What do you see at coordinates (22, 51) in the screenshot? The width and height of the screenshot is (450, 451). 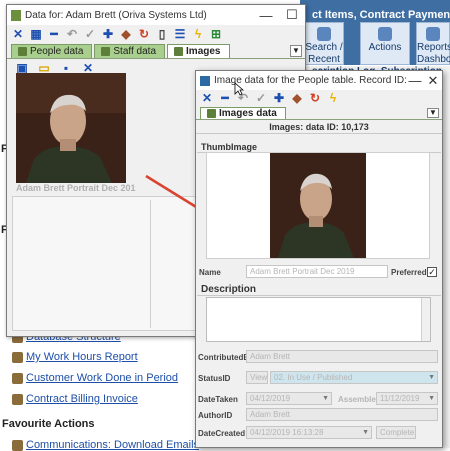 I see `people-icon` at bounding box center [22, 51].